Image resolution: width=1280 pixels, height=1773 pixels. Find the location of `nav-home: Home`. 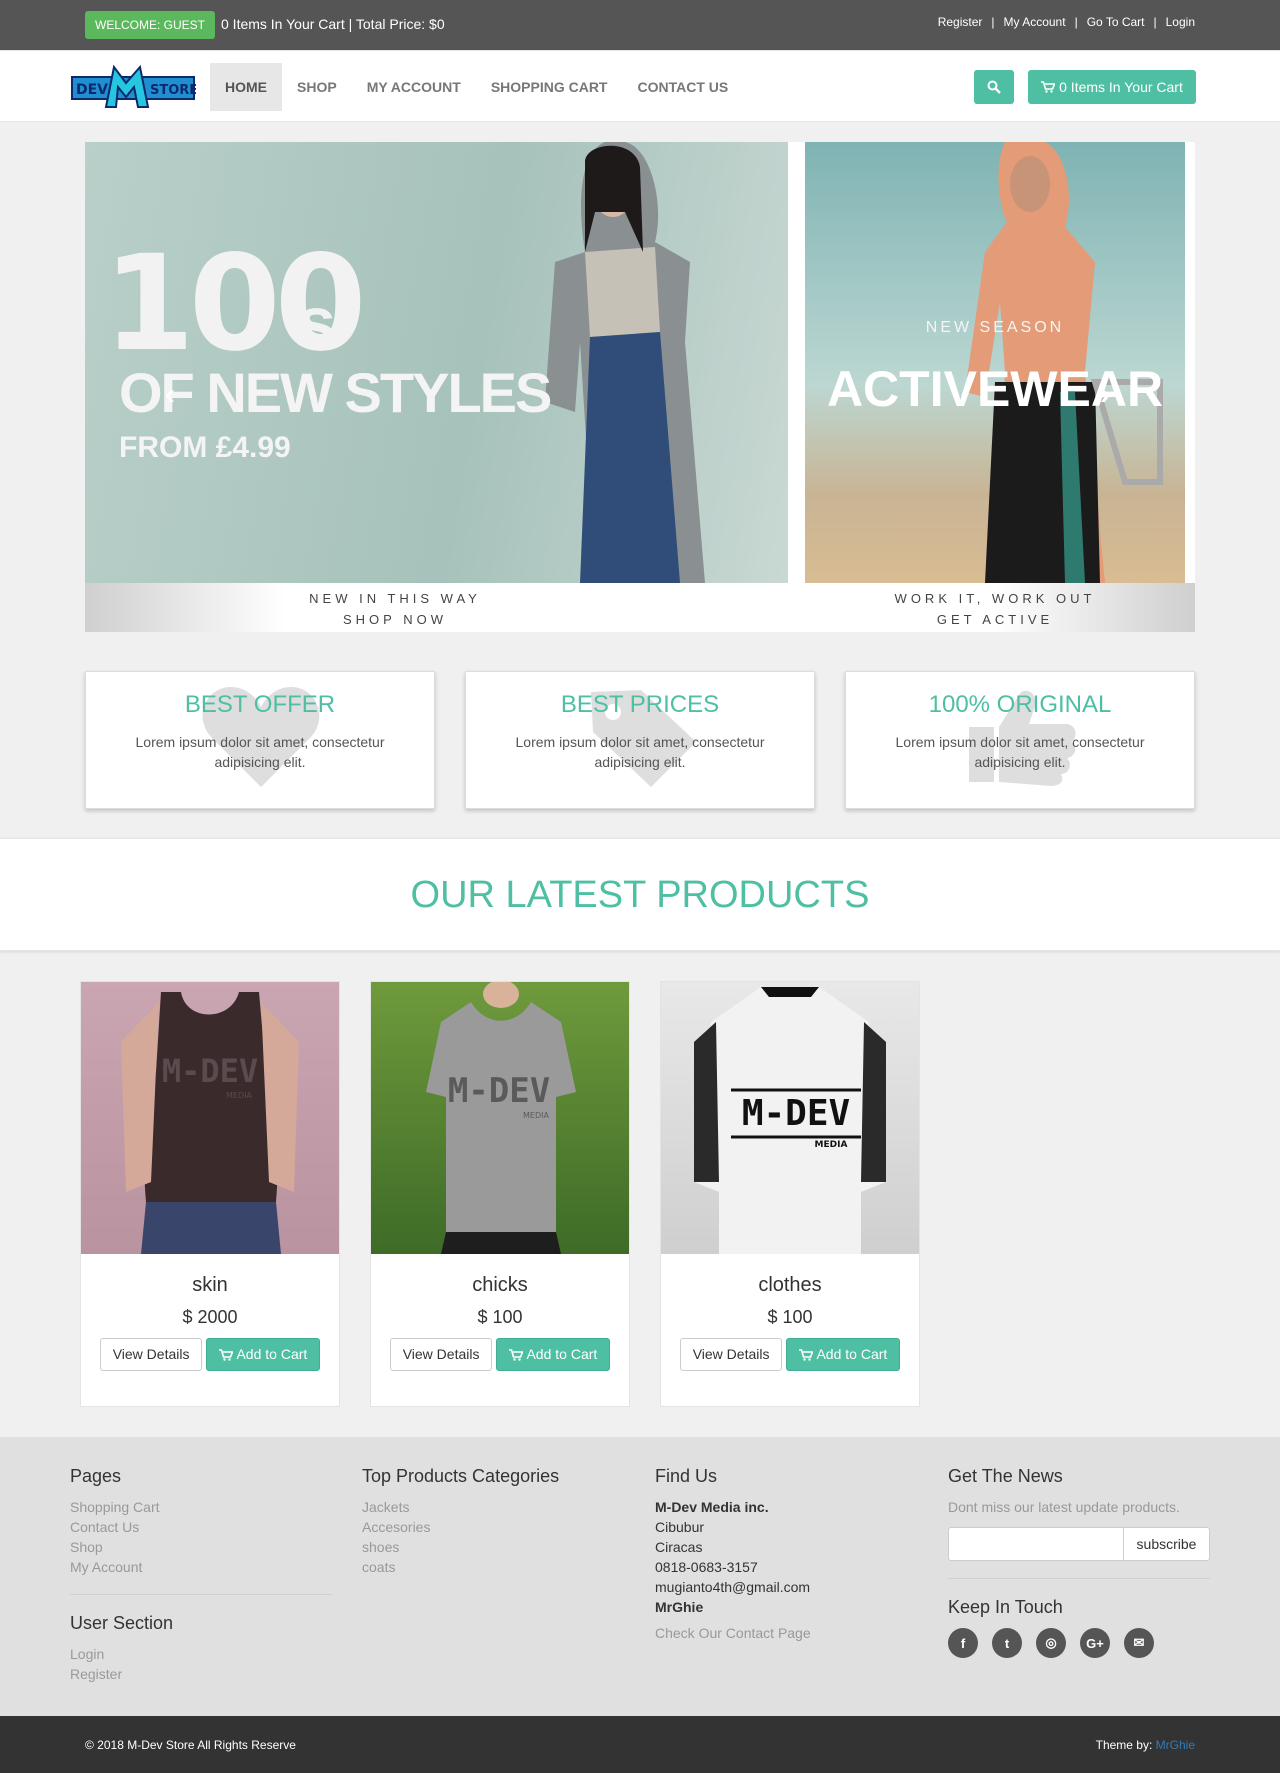

nav-home: Home is located at coordinates (246, 87).